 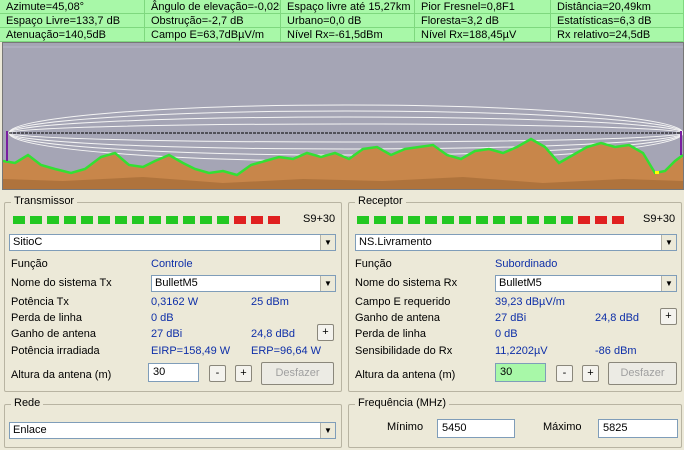 I want to click on tx-function-value: Controle, so click(x=172, y=264).